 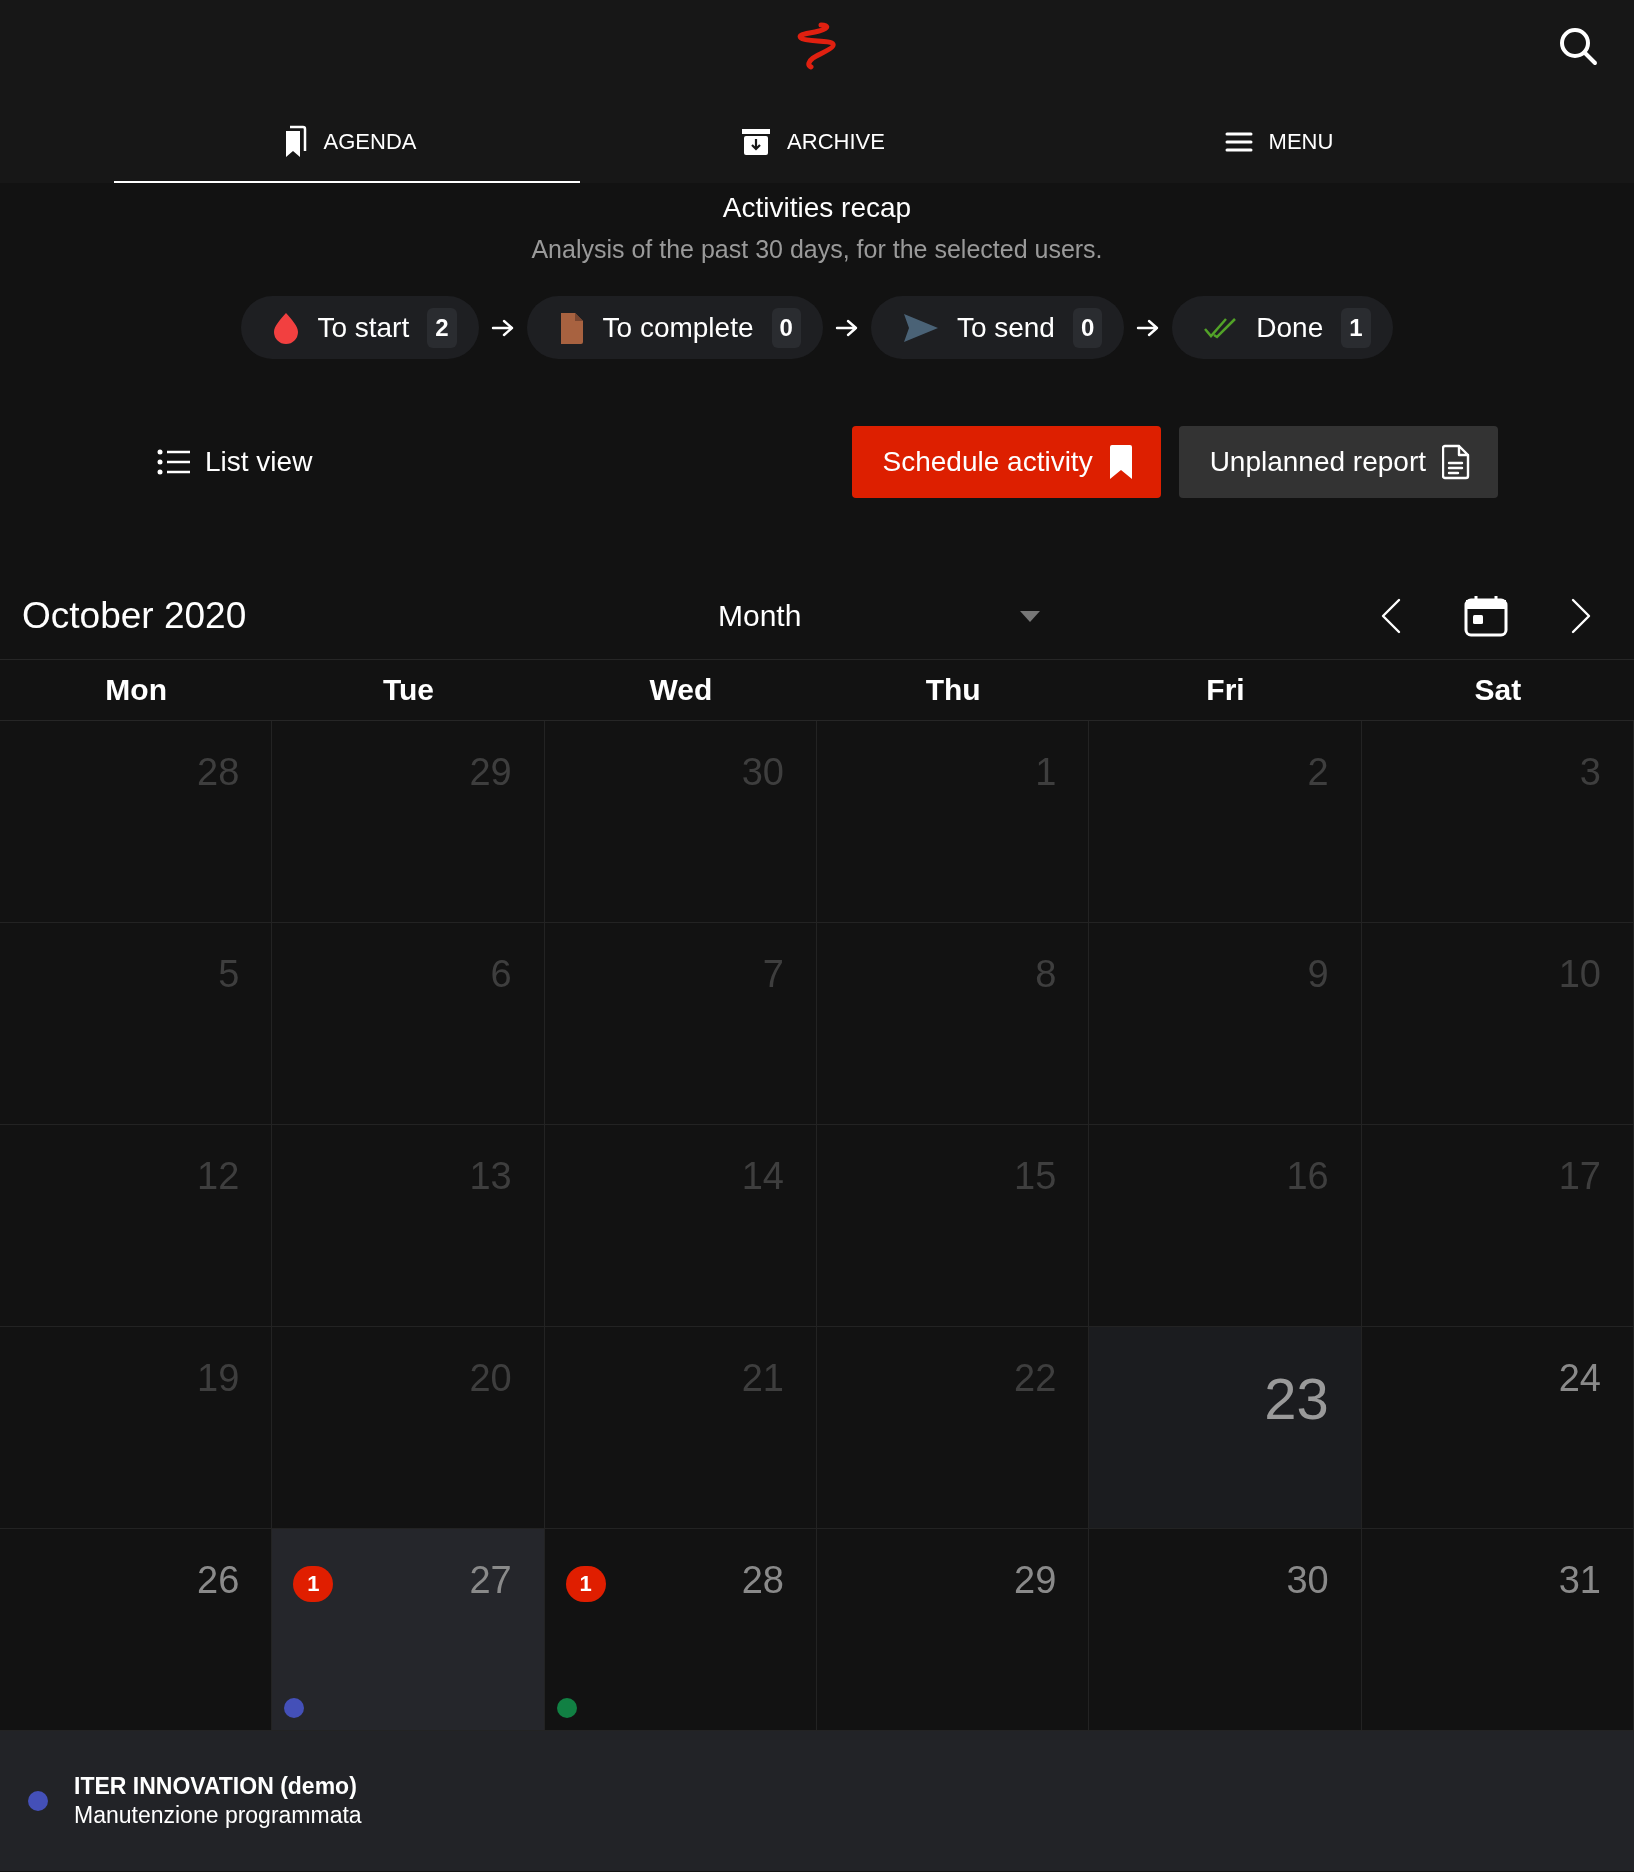 What do you see at coordinates (347, 142) in the screenshot?
I see `nav-tab: AGENDA` at bounding box center [347, 142].